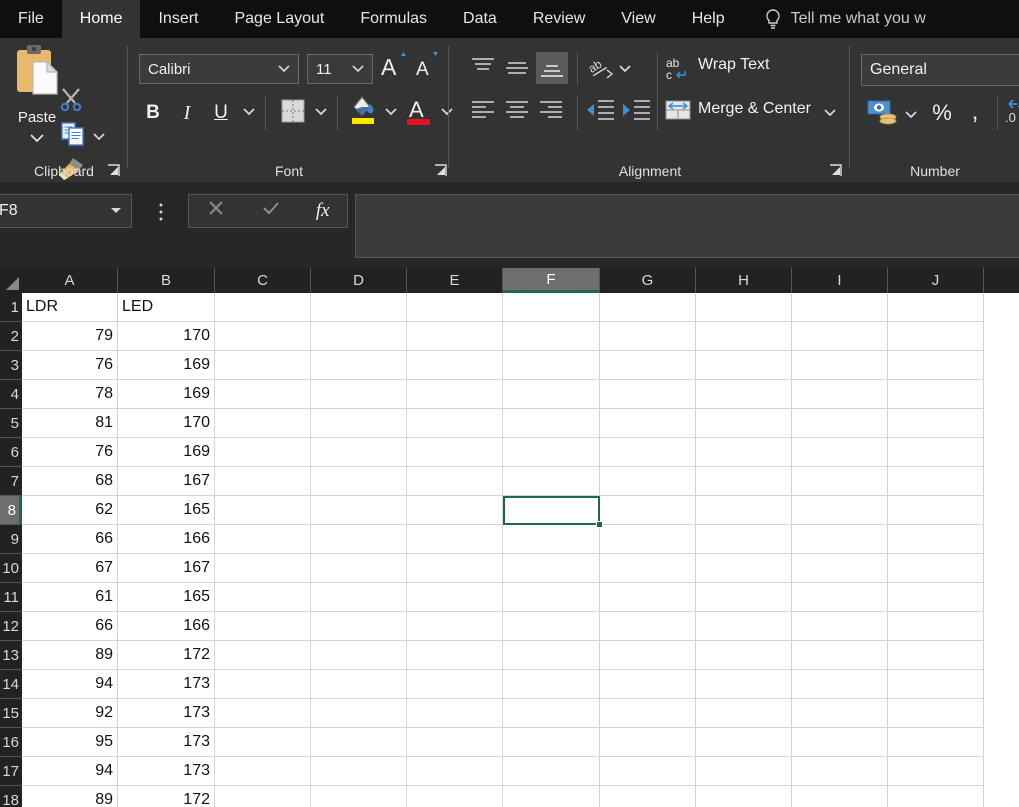  I want to click on cut-button, so click(71, 101).